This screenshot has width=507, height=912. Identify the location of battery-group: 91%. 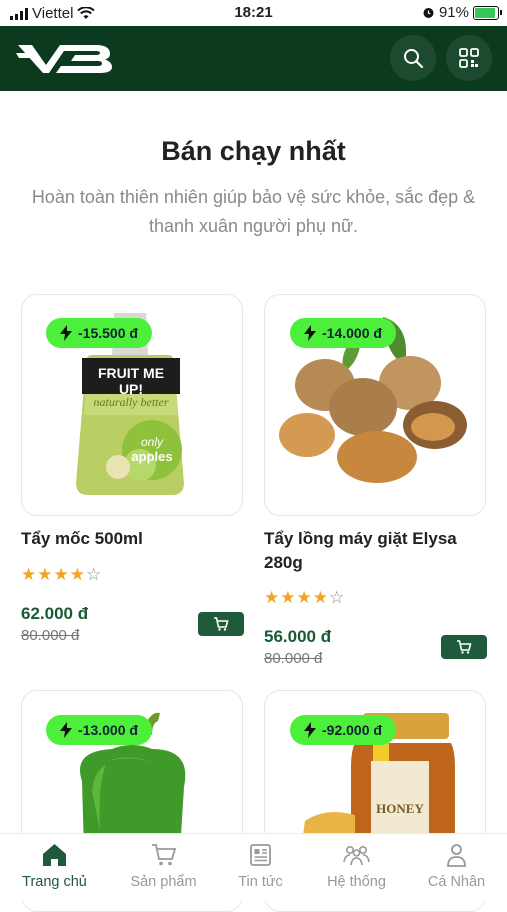
(462, 12).